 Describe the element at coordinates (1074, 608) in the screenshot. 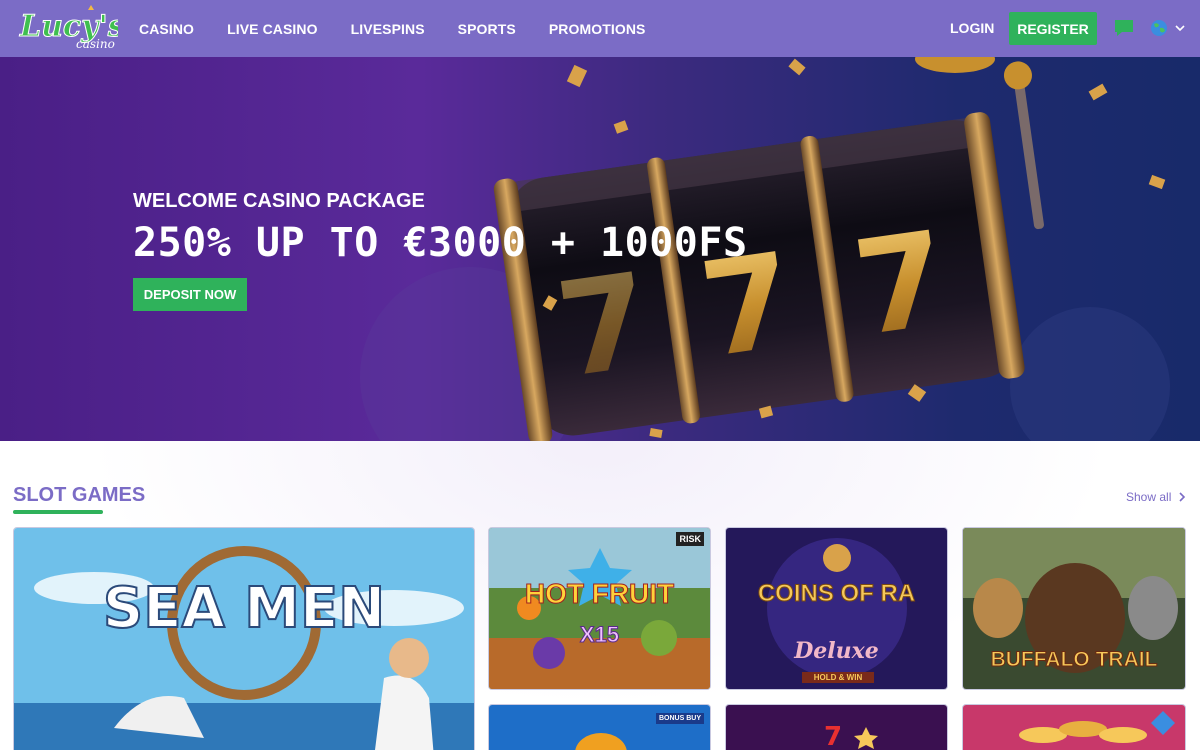

I see `game-tile-buffalo-trail: BUFFALO TRAIL` at that location.